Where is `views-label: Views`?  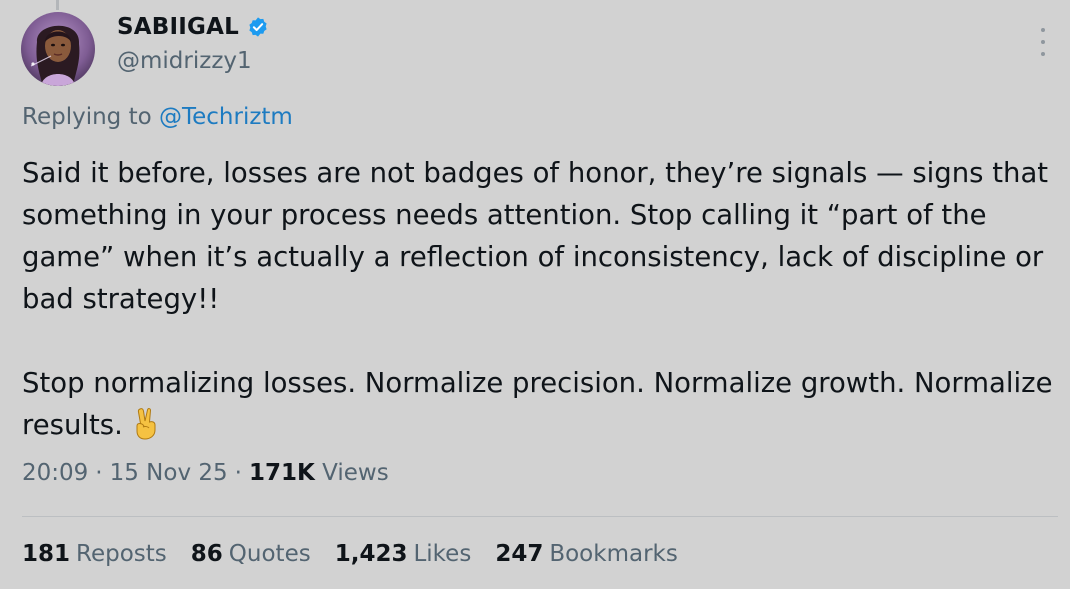
views-label: Views is located at coordinates (355, 473).